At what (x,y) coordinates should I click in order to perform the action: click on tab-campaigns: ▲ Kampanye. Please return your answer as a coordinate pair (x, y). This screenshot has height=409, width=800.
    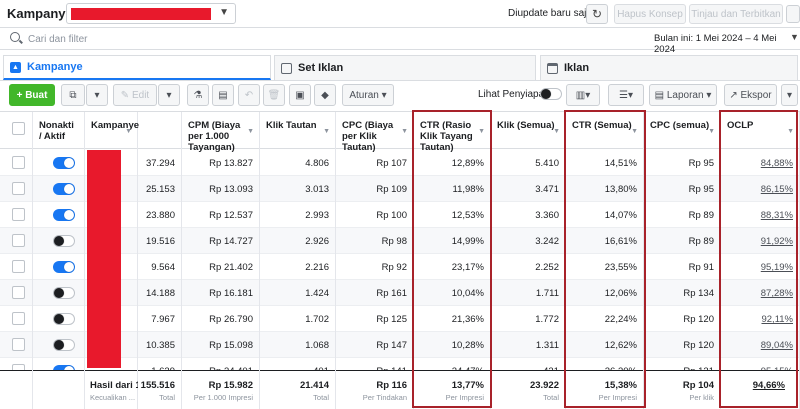
    Looking at the image, I should click on (137, 67).